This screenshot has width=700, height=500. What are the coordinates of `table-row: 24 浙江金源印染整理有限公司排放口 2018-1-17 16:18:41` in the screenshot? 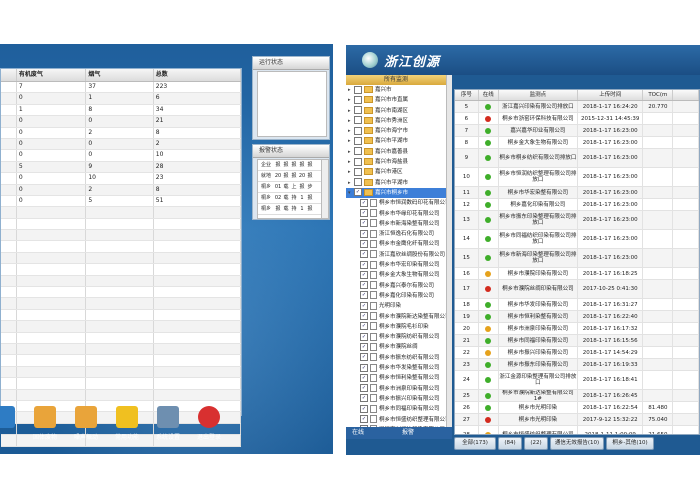 It's located at (577, 380).